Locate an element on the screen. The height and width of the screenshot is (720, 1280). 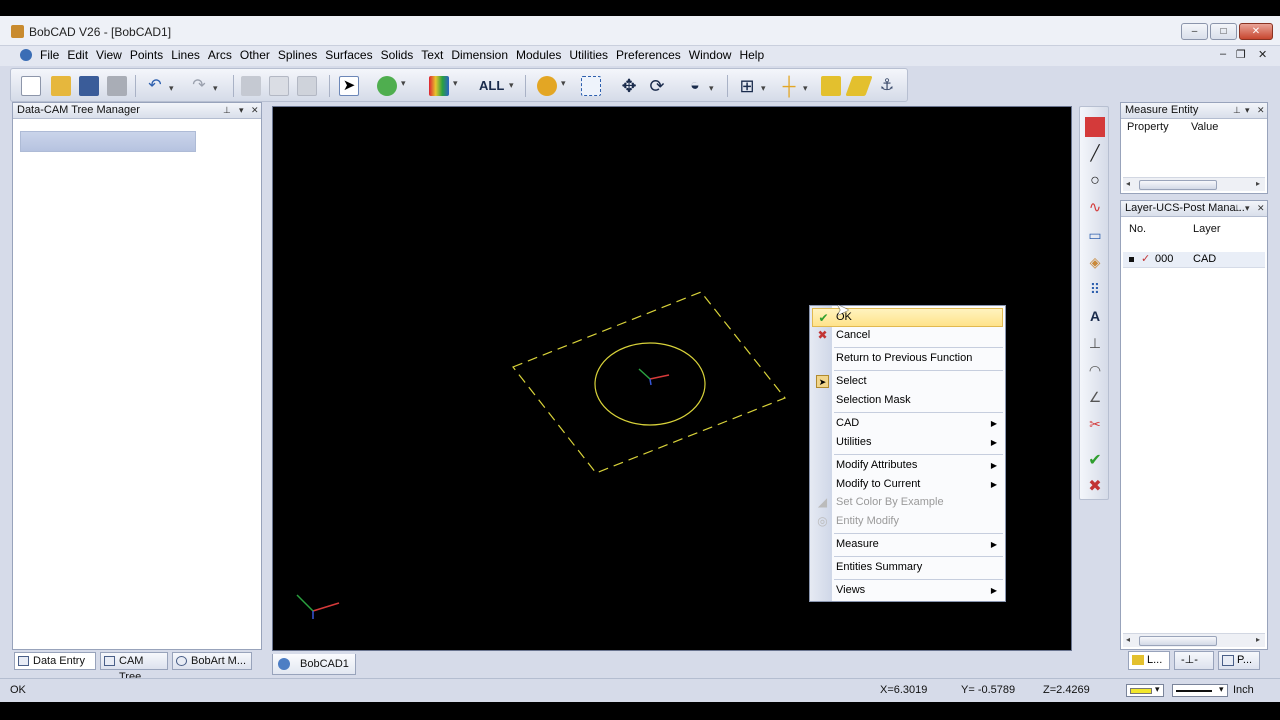
menu-item-utilities: Utilities ▶ is located at coordinates (907, 442).